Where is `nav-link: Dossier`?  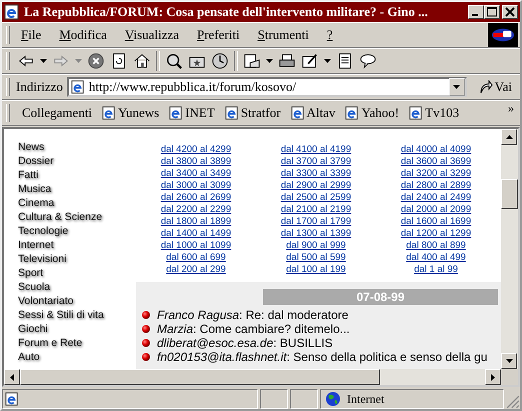
nav-link: Dossier is located at coordinates (77, 161).